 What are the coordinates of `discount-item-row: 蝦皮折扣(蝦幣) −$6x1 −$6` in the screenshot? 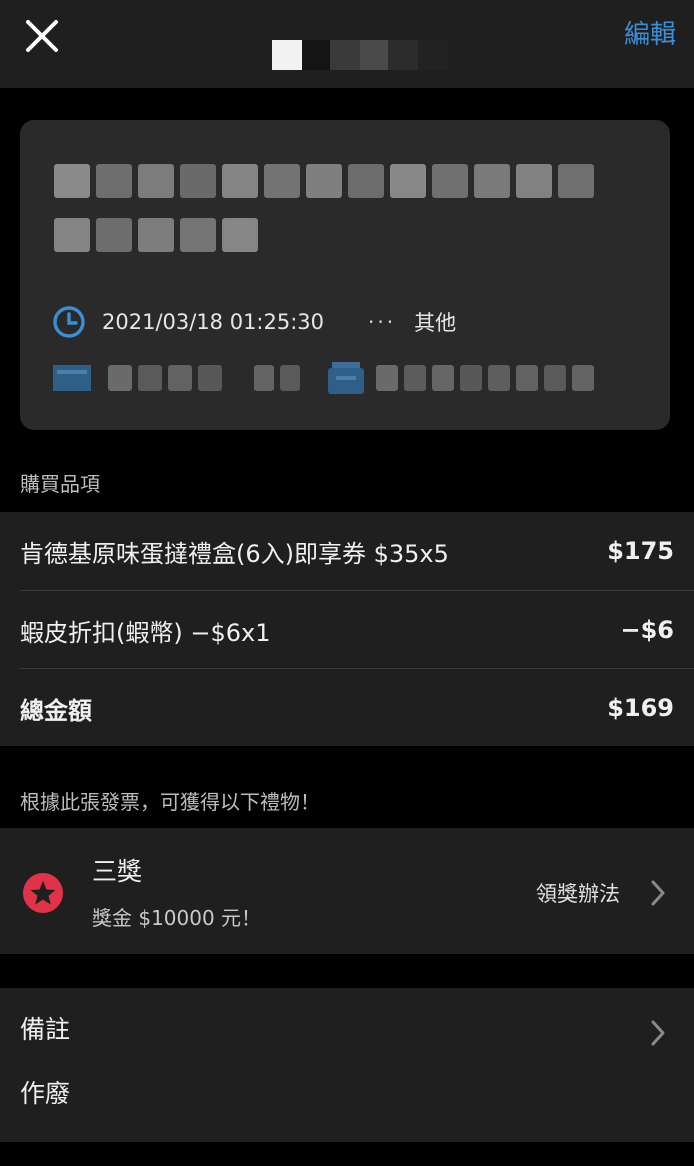 It's located at (347, 630).